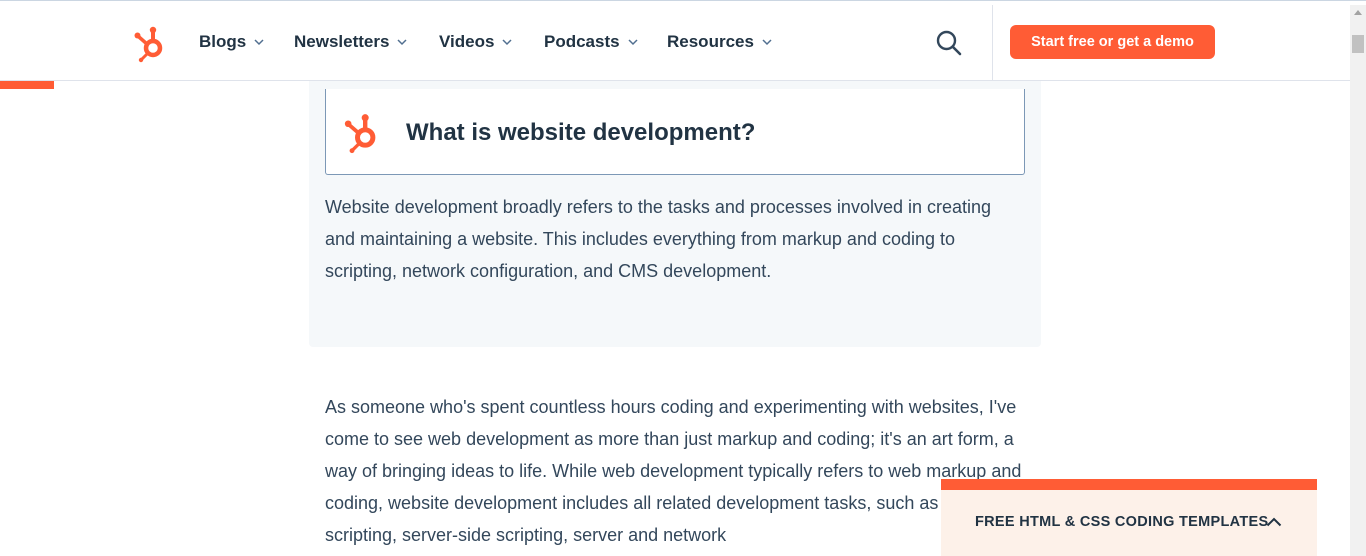 The width and height of the screenshot is (1366, 556). Describe the element at coordinates (949, 43) in the screenshot. I see `search-icon` at that location.